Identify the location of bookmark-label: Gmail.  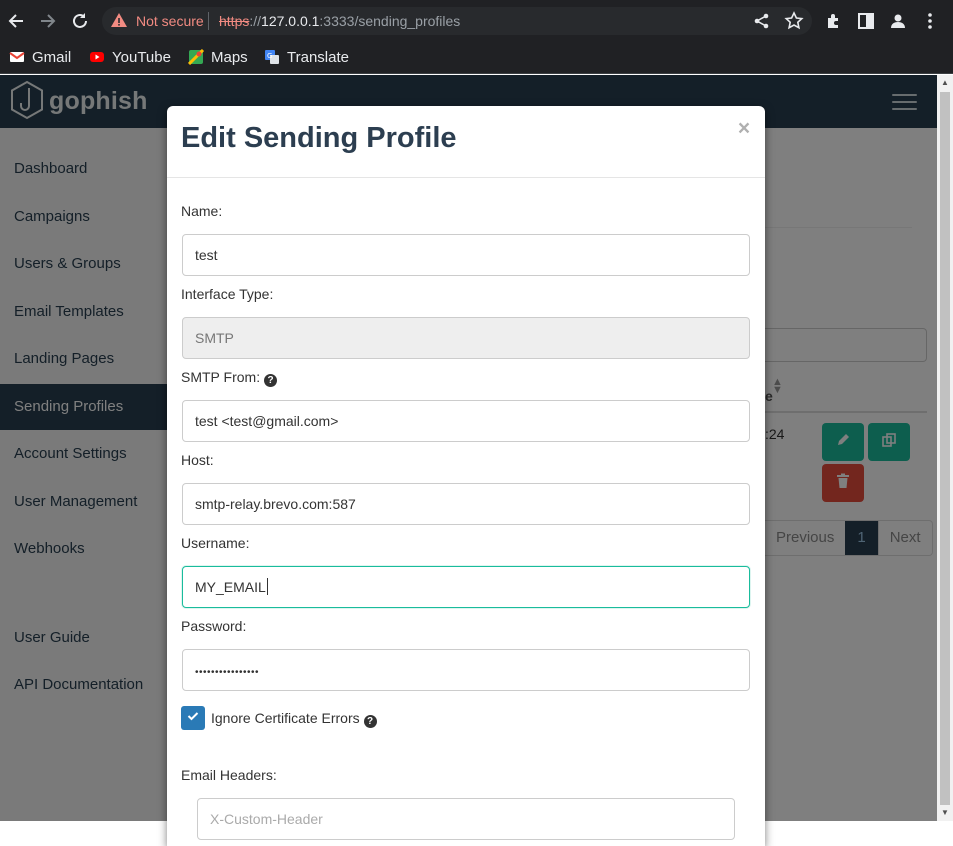
(52, 57).